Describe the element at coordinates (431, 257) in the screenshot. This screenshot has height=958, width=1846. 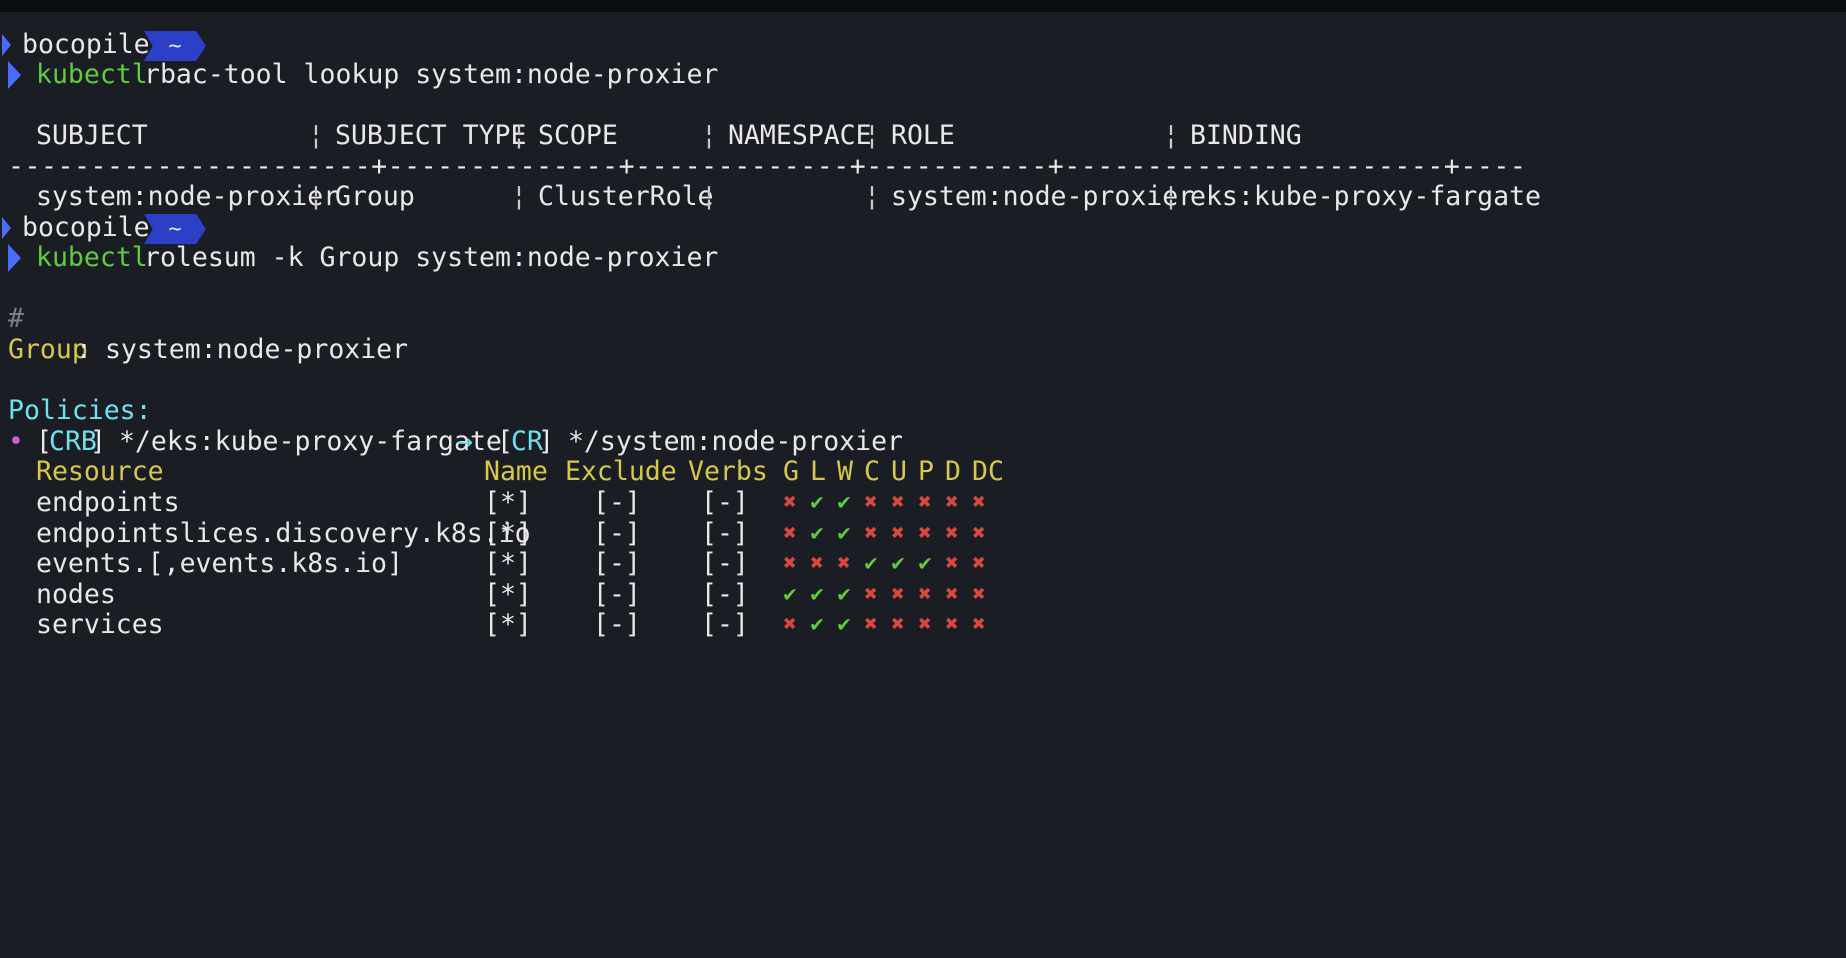
I see `command-args: rolesum -k Group system:node-proxier` at that location.